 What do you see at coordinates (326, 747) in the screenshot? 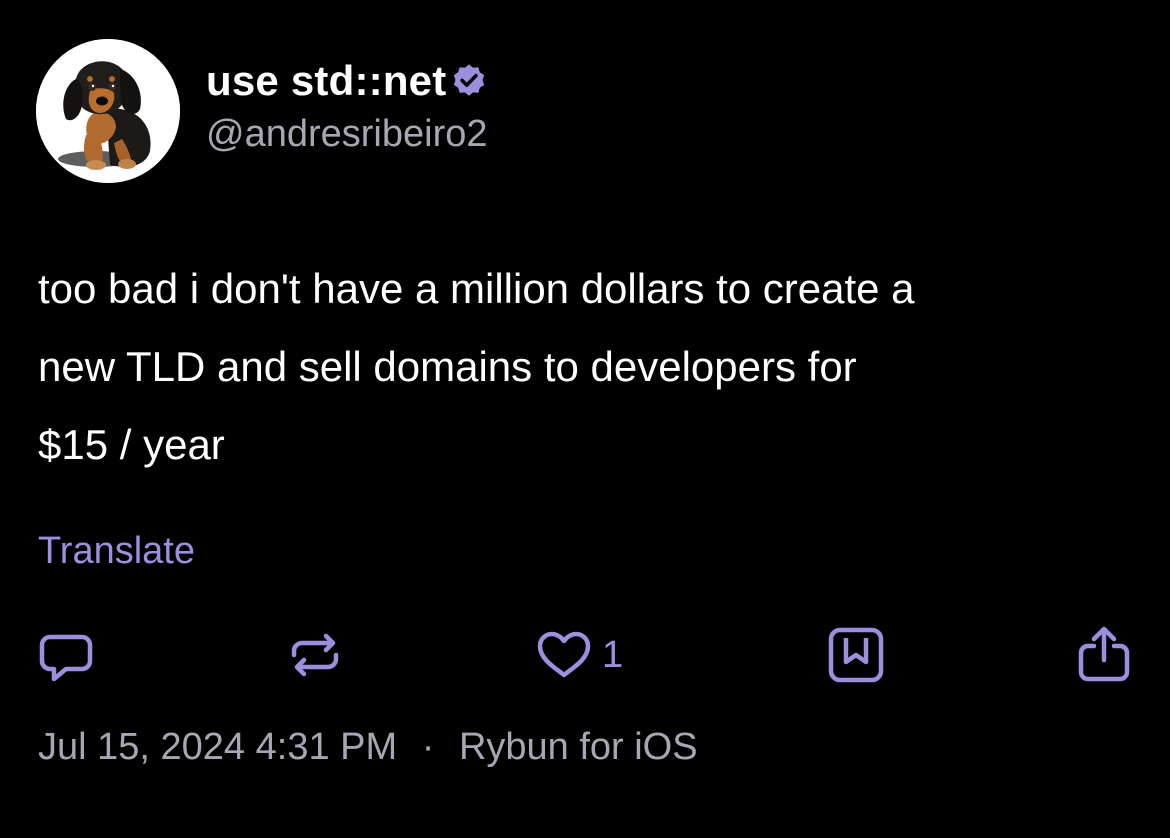
I see `post-time: 4:31 PM` at bounding box center [326, 747].